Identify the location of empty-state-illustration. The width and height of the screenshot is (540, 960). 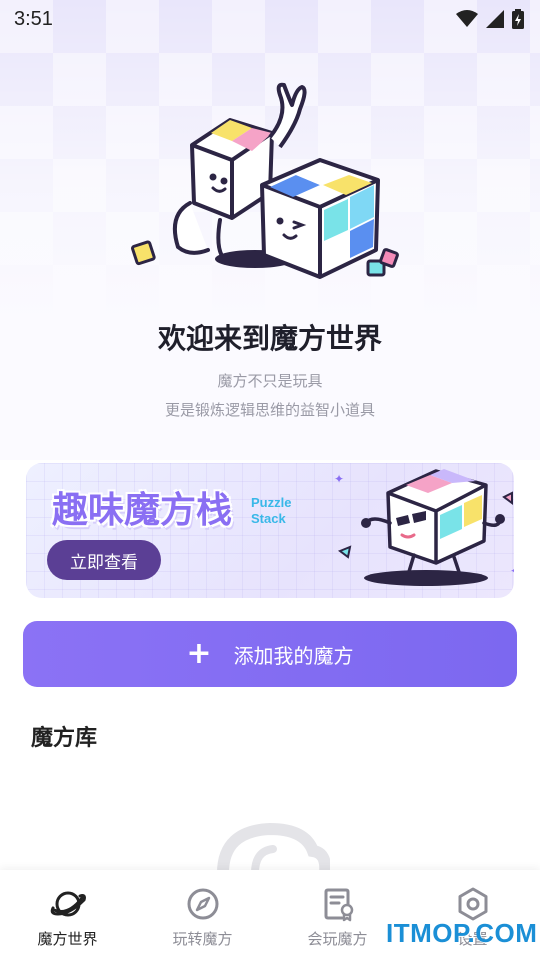
(273, 848).